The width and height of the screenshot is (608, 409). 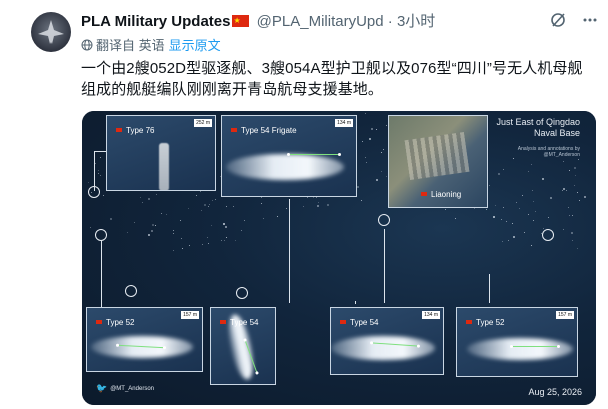 What do you see at coordinates (203, 123) in the screenshot?
I see `scale-badge: 252 m` at bounding box center [203, 123].